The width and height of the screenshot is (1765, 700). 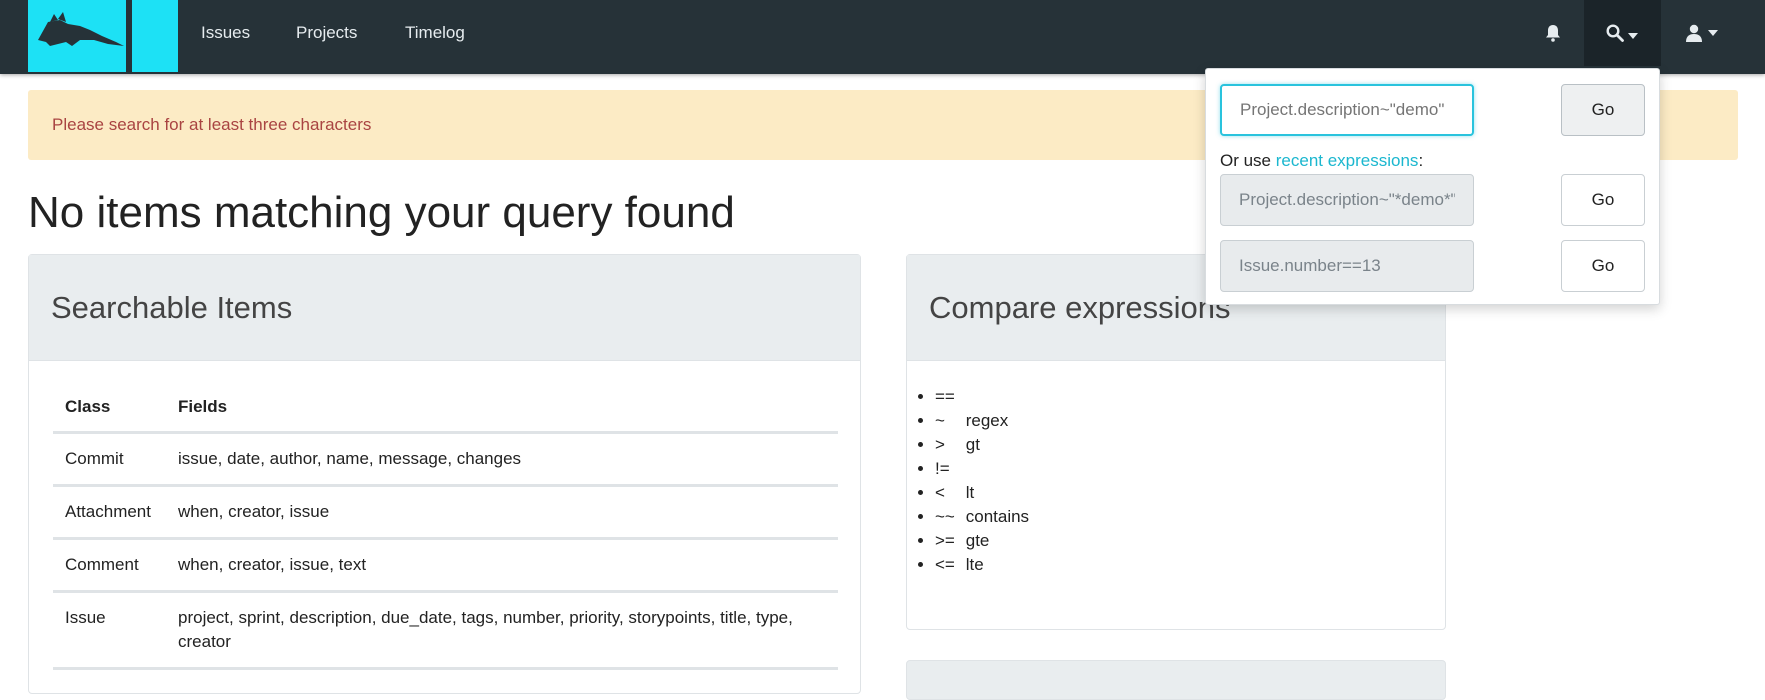 I want to click on operator-name: regex, so click(x=987, y=420).